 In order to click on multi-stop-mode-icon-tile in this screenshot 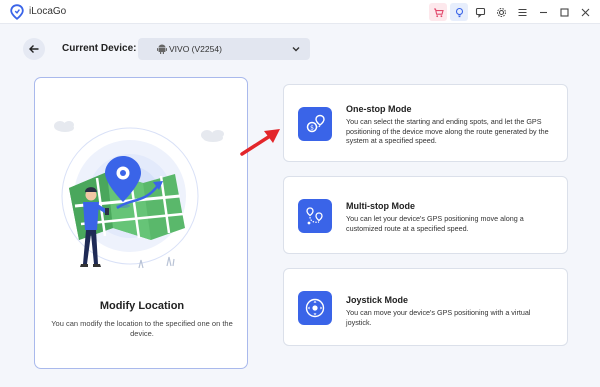, I will do `click(315, 216)`.